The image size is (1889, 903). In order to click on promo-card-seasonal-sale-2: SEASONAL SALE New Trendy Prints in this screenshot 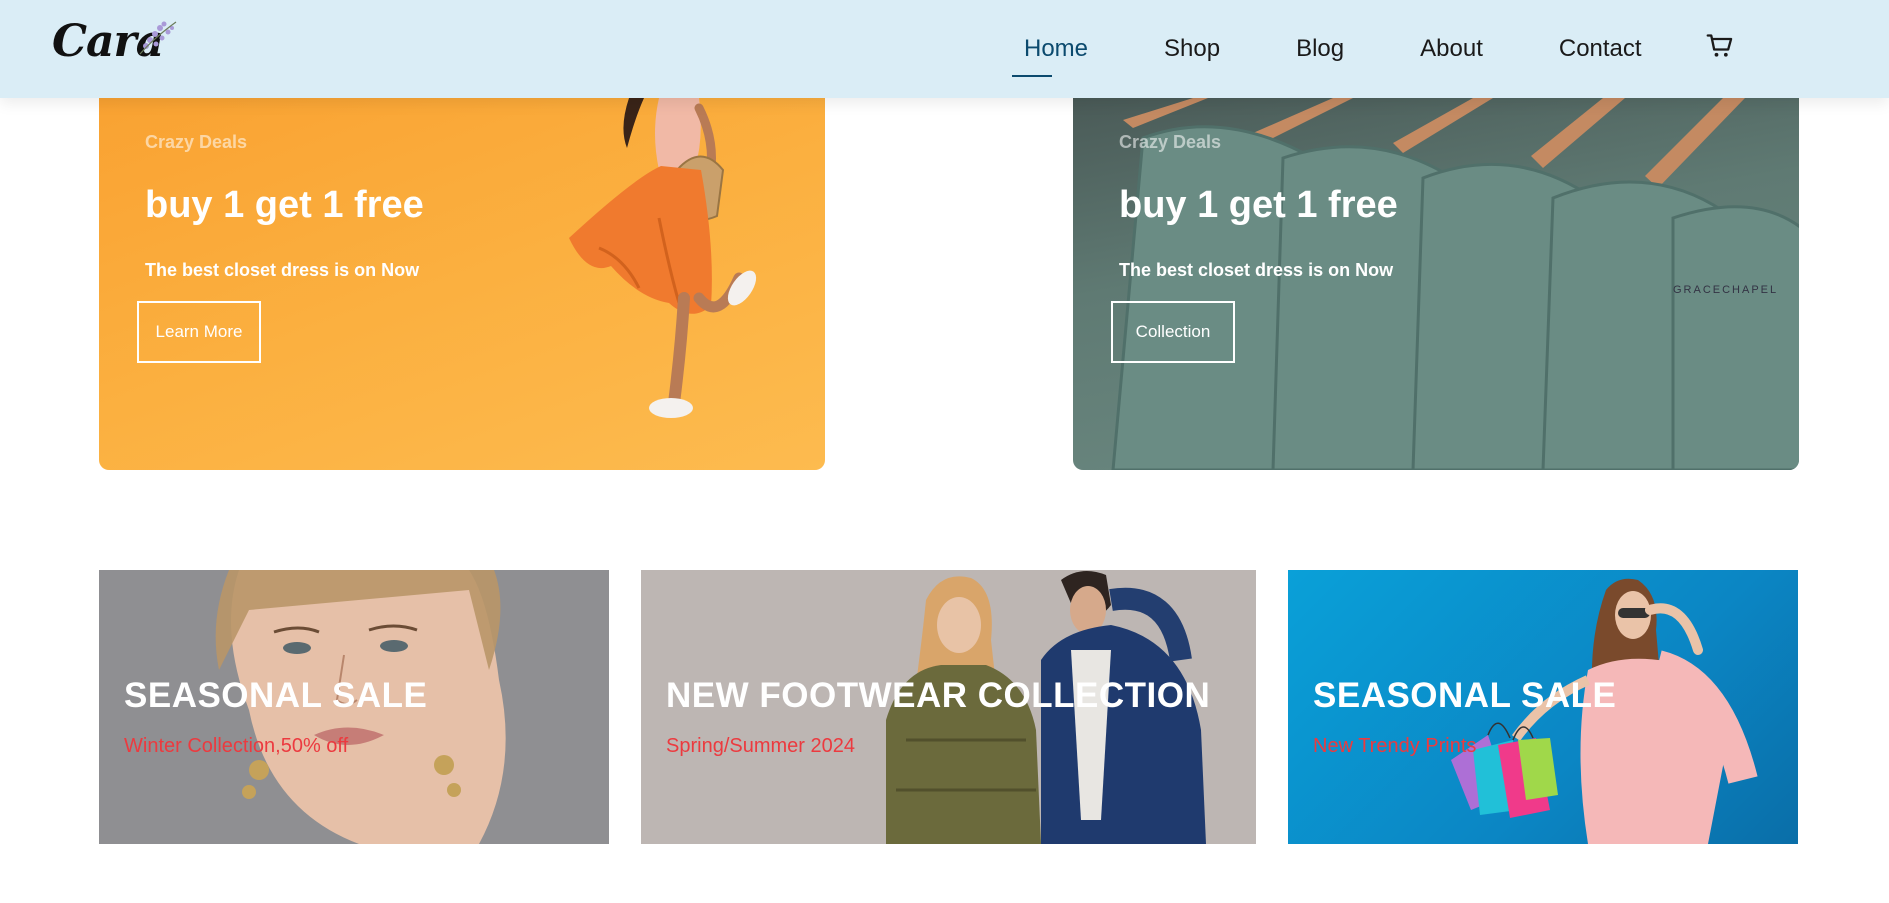, I will do `click(1543, 707)`.